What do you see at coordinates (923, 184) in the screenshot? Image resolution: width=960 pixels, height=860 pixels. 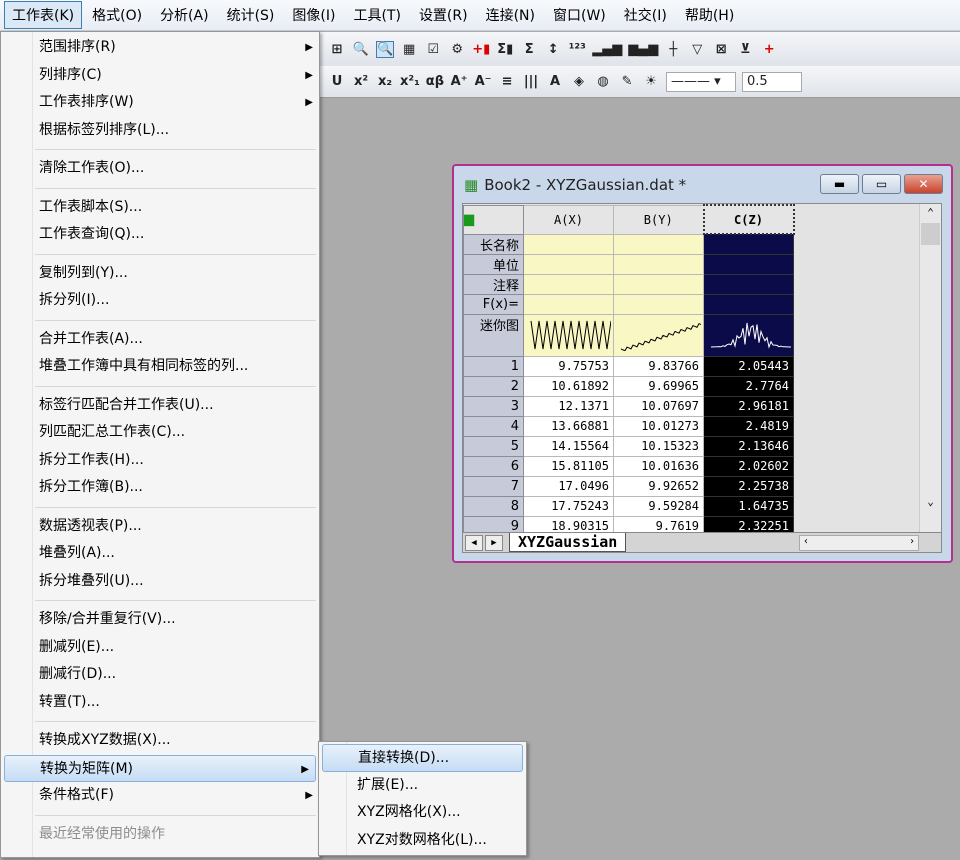 I see `close-button: ✕` at bounding box center [923, 184].